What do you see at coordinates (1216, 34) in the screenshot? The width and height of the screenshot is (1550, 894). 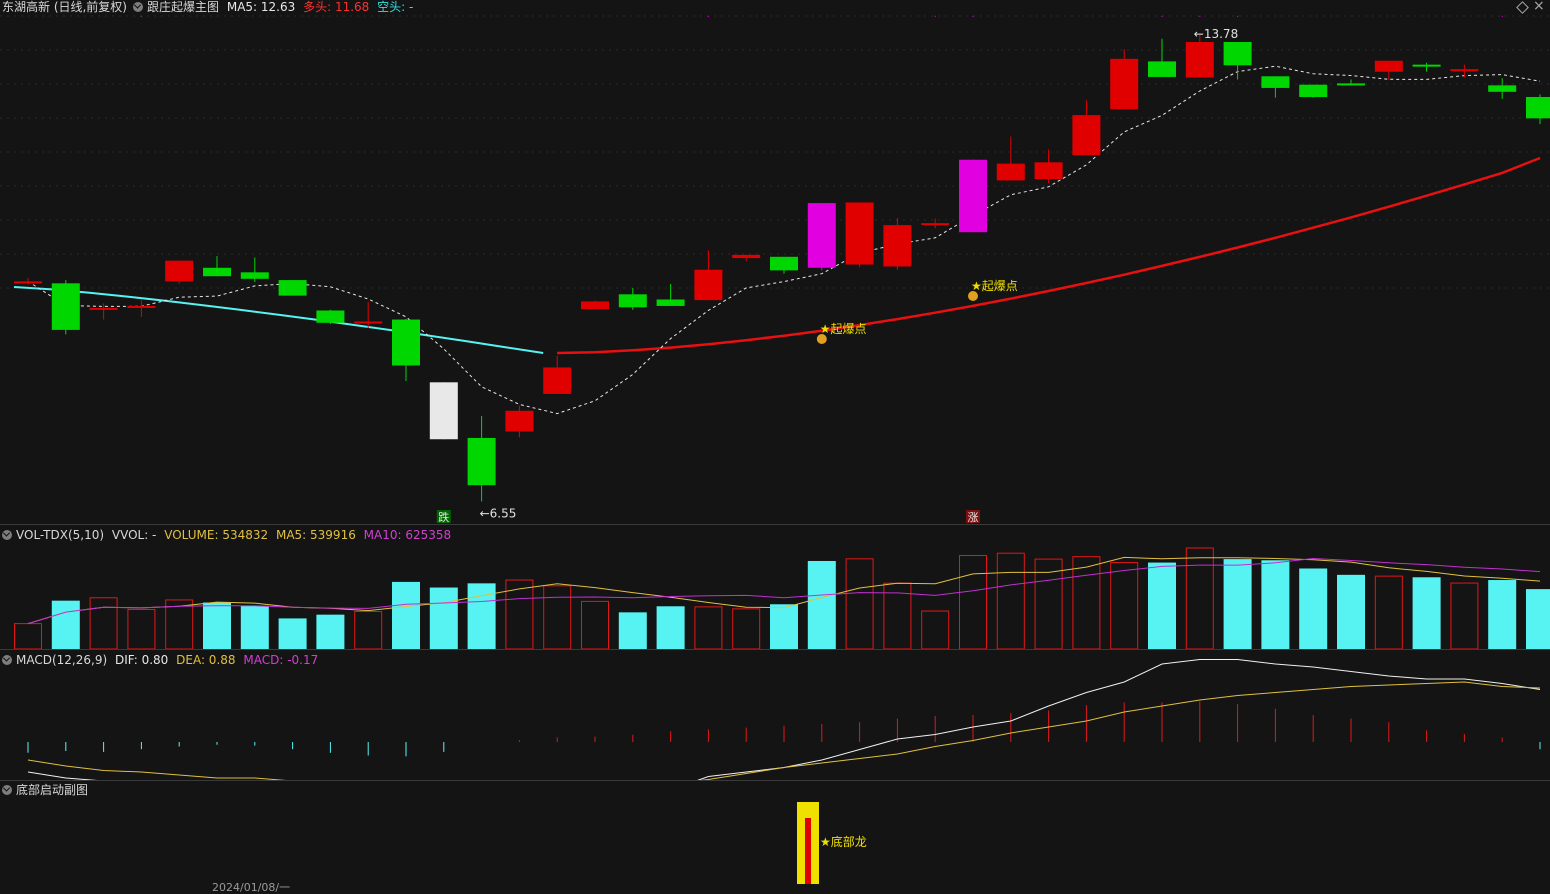 I see `high-price-label: ←13.78` at bounding box center [1216, 34].